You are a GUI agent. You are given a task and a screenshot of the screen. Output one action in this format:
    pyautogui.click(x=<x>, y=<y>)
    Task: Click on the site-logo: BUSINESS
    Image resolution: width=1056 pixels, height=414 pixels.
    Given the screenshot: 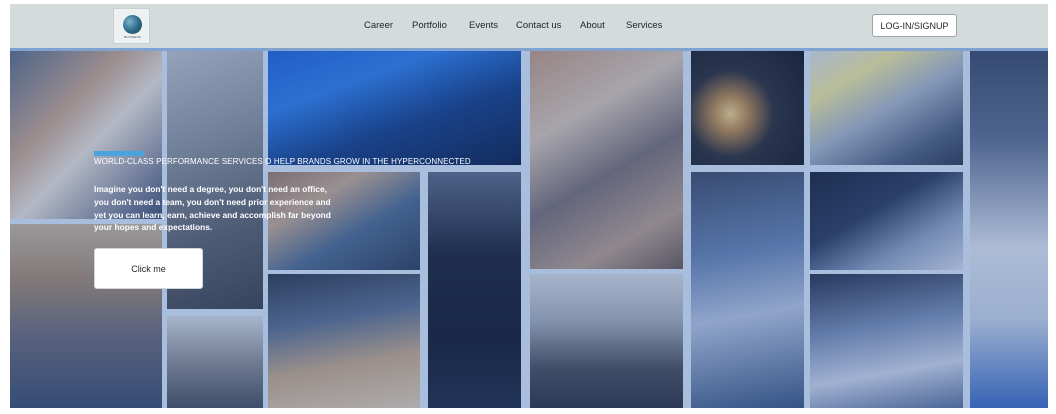 What is the action you would take?
    pyautogui.click(x=131, y=26)
    